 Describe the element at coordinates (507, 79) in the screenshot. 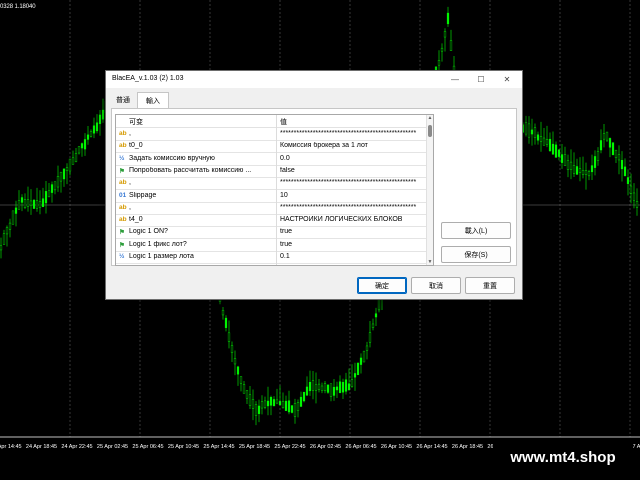

I see `close-icon: ✕` at that location.